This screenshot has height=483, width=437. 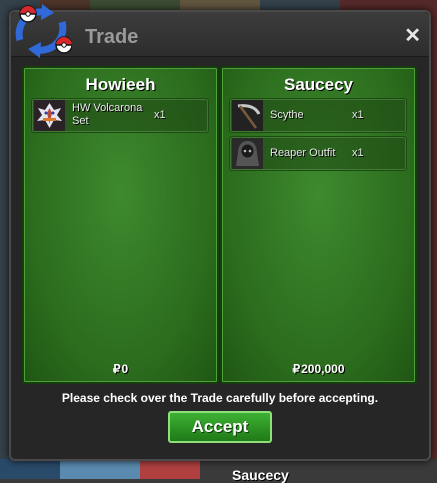 What do you see at coordinates (112, 37) in the screenshot?
I see `window-title: Trade` at bounding box center [112, 37].